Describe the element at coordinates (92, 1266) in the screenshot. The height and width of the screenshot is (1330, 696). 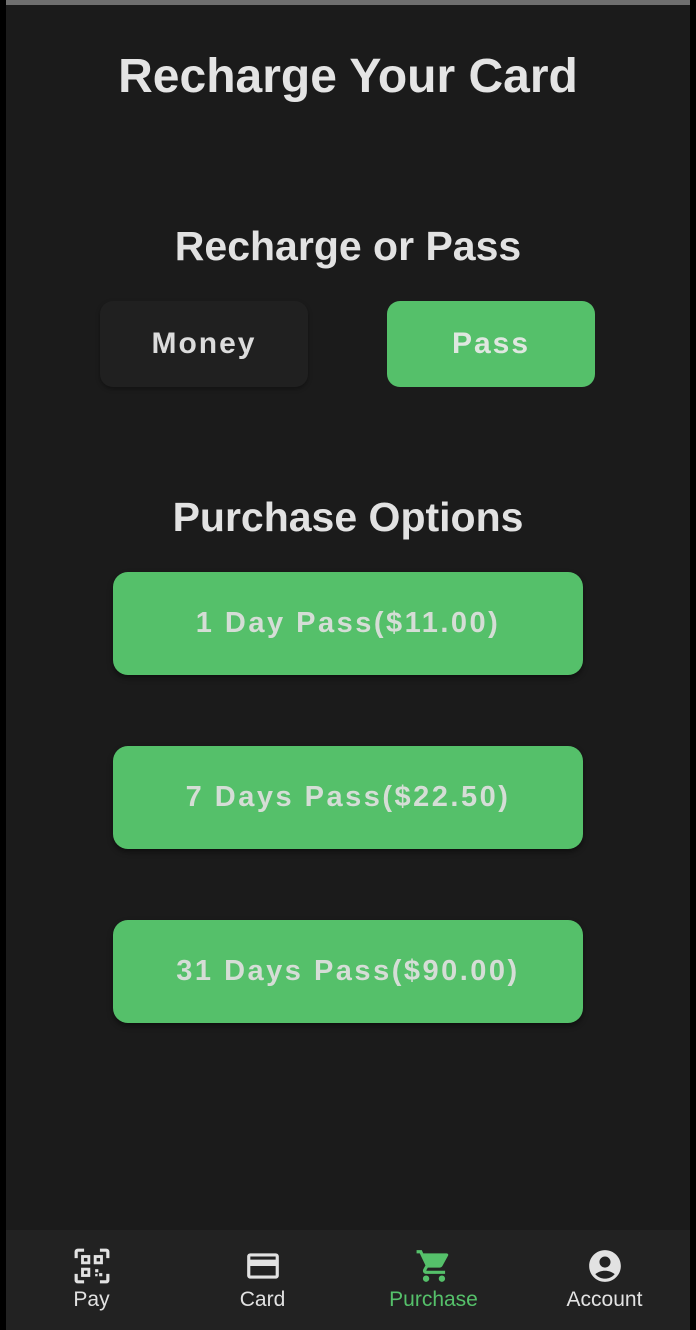
I see `qr-code-icon` at that location.